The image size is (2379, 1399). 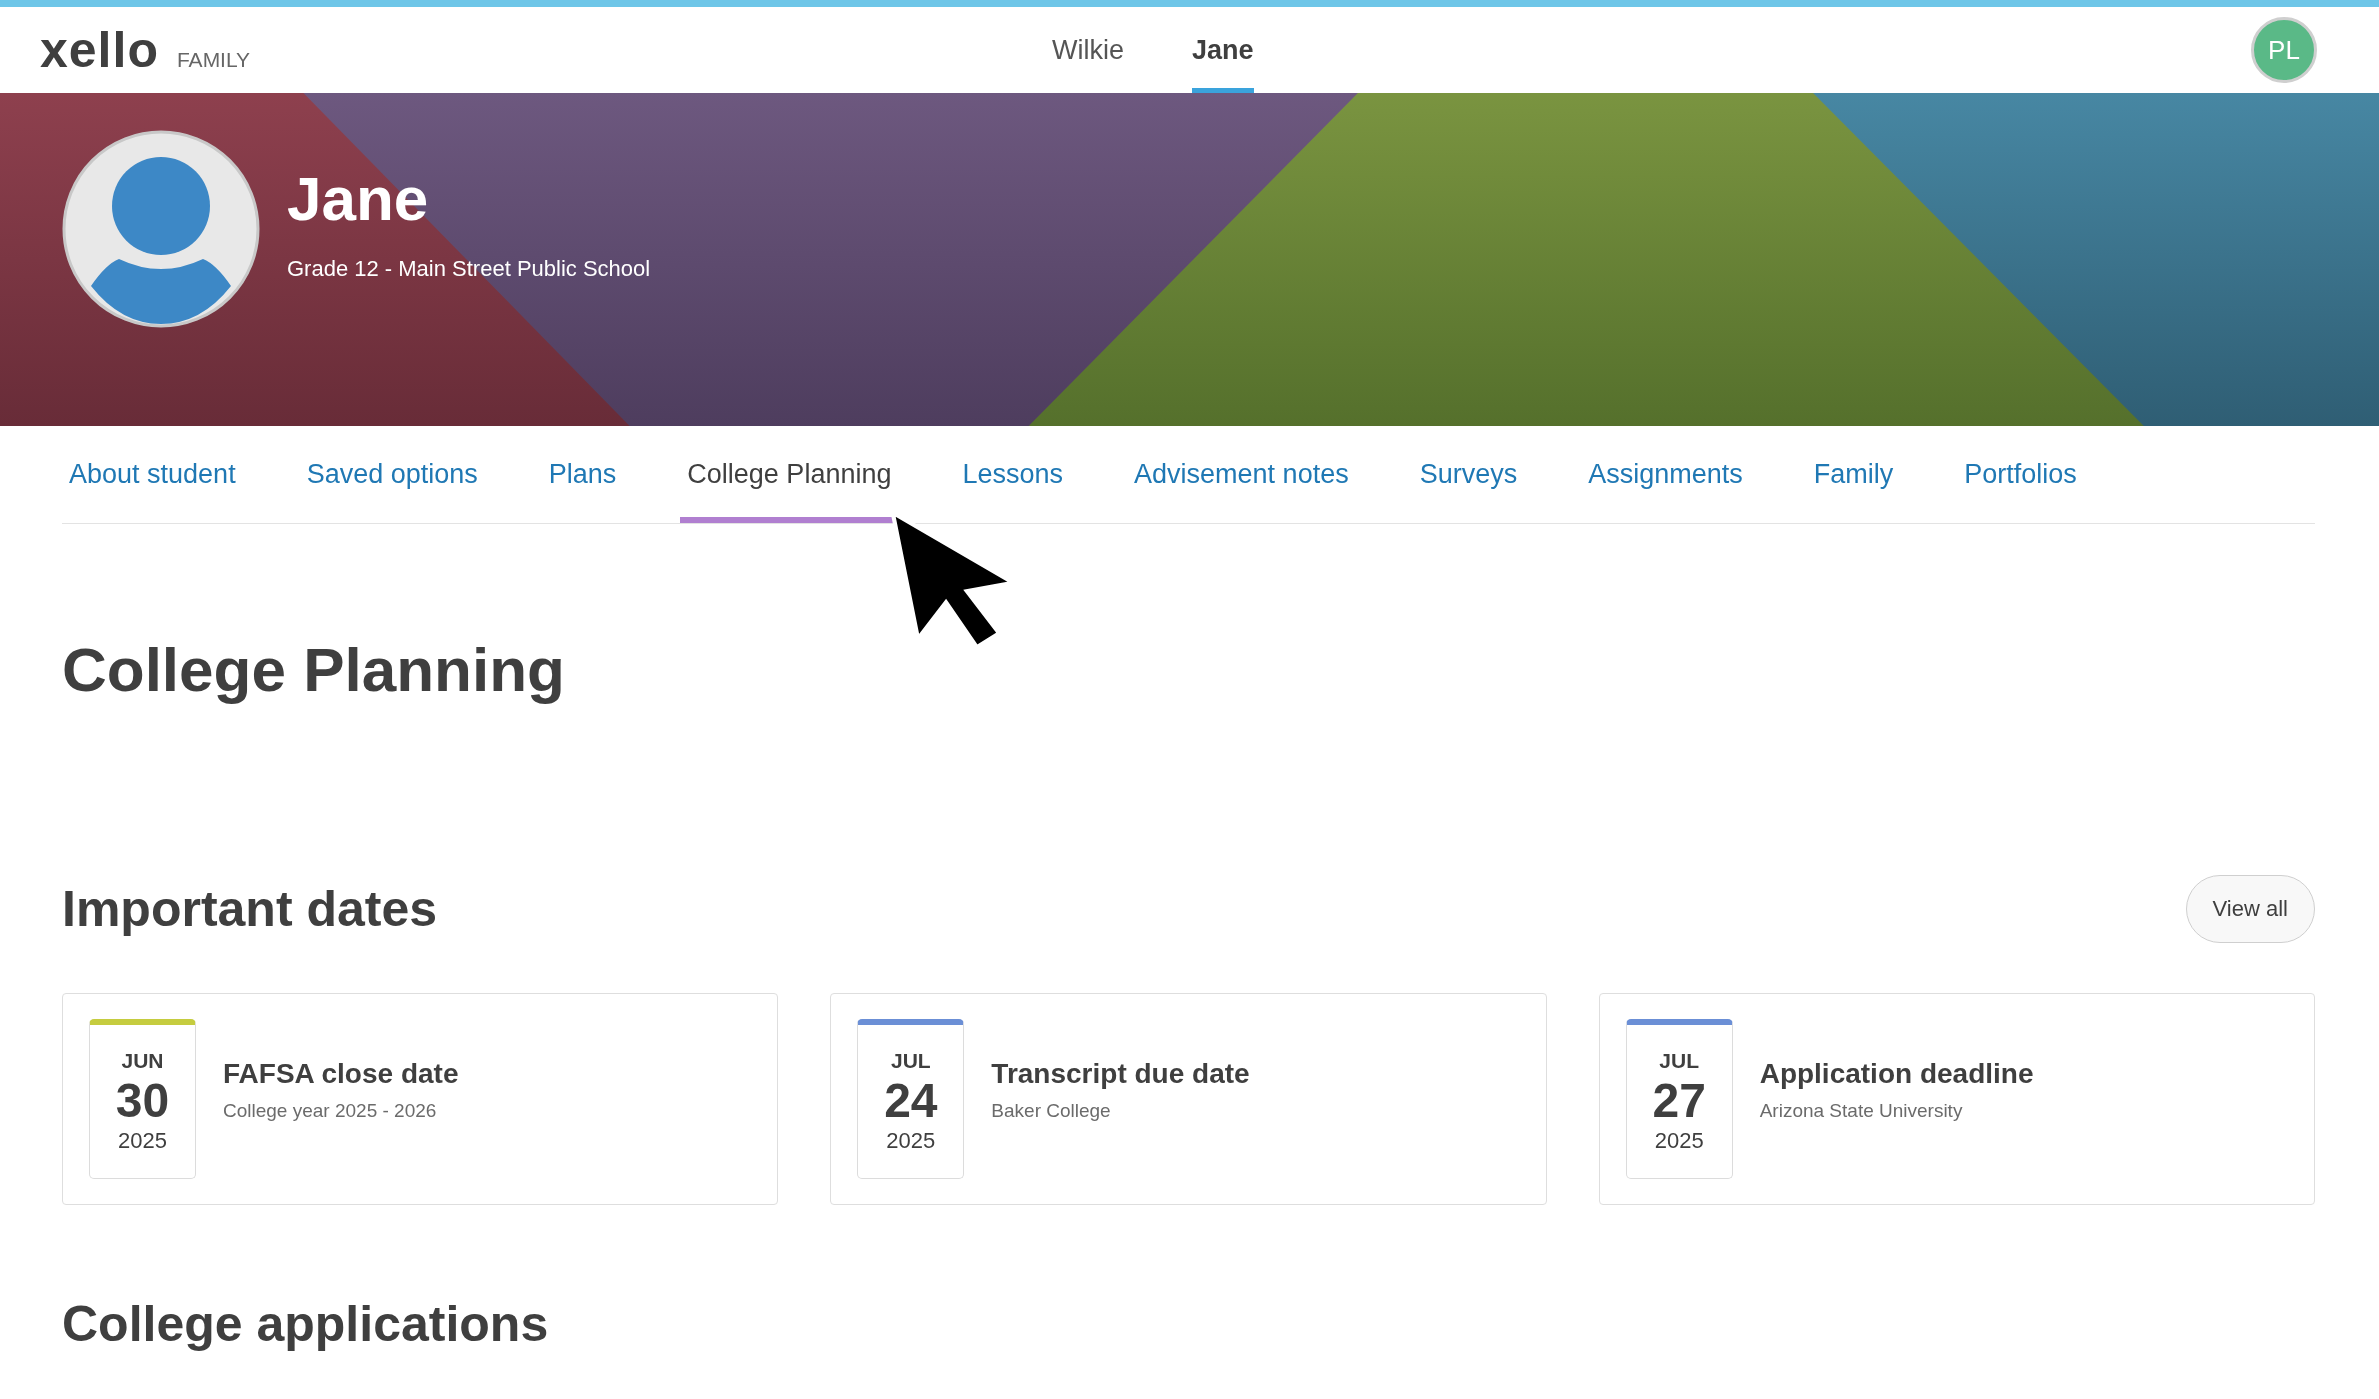 What do you see at coordinates (142, 1060) in the screenshot?
I see `date-month: JUN` at bounding box center [142, 1060].